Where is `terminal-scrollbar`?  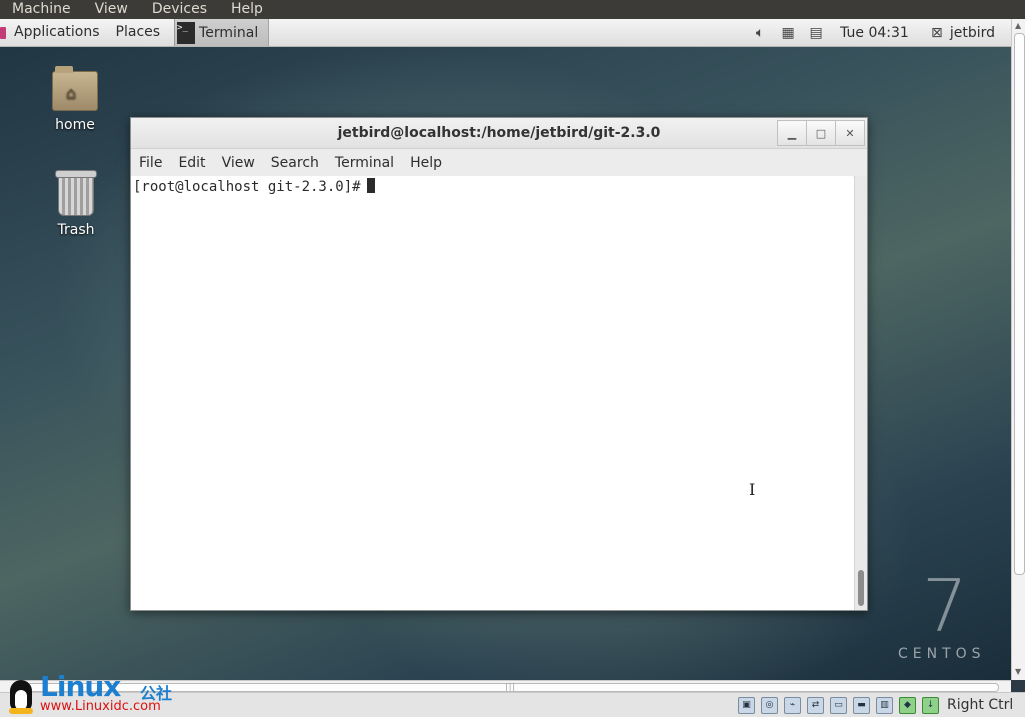 terminal-scrollbar is located at coordinates (860, 393).